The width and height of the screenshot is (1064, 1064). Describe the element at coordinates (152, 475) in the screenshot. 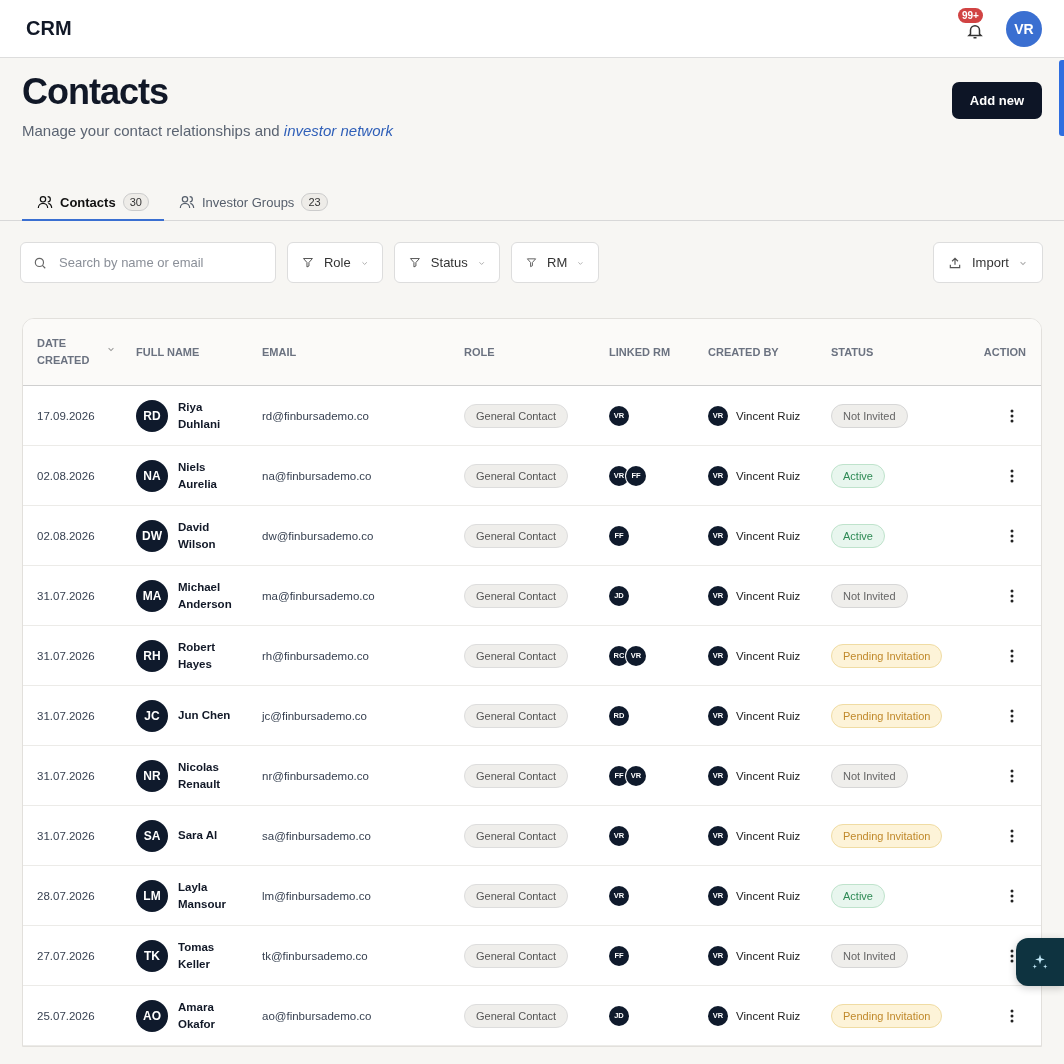

I see `contact-avatar: NA` at that location.